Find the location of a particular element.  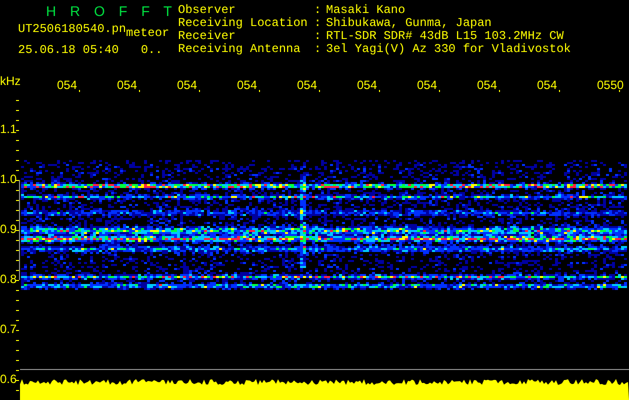

info-value: RTL-SDR SDR# 43dB L15 103.2MHz CW is located at coordinates (445, 36).